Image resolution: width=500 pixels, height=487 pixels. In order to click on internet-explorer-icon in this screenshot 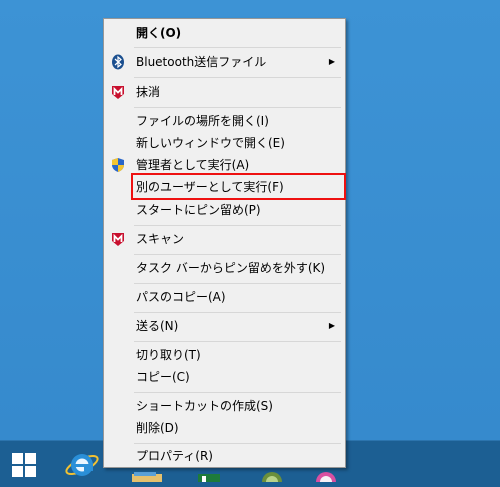, I will do `click(82, 465)`.